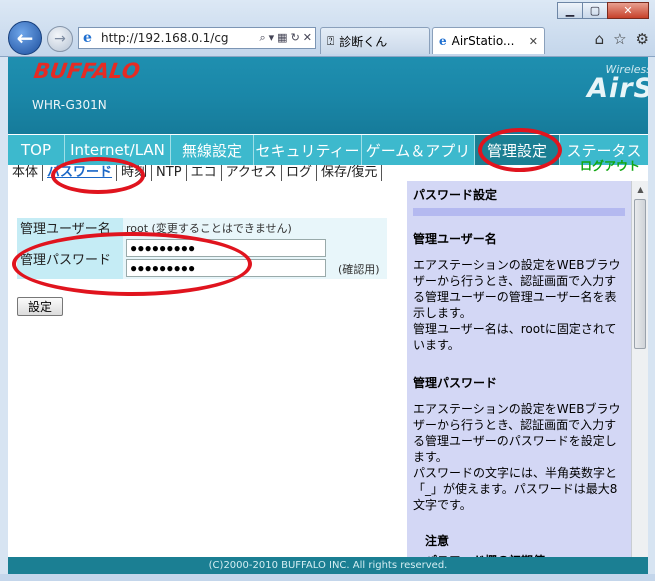 This screenshot has width=655, height=581. Describe the element at coordinates (640, 274) in the screenshot. I see `scroll-thumb` at that location.